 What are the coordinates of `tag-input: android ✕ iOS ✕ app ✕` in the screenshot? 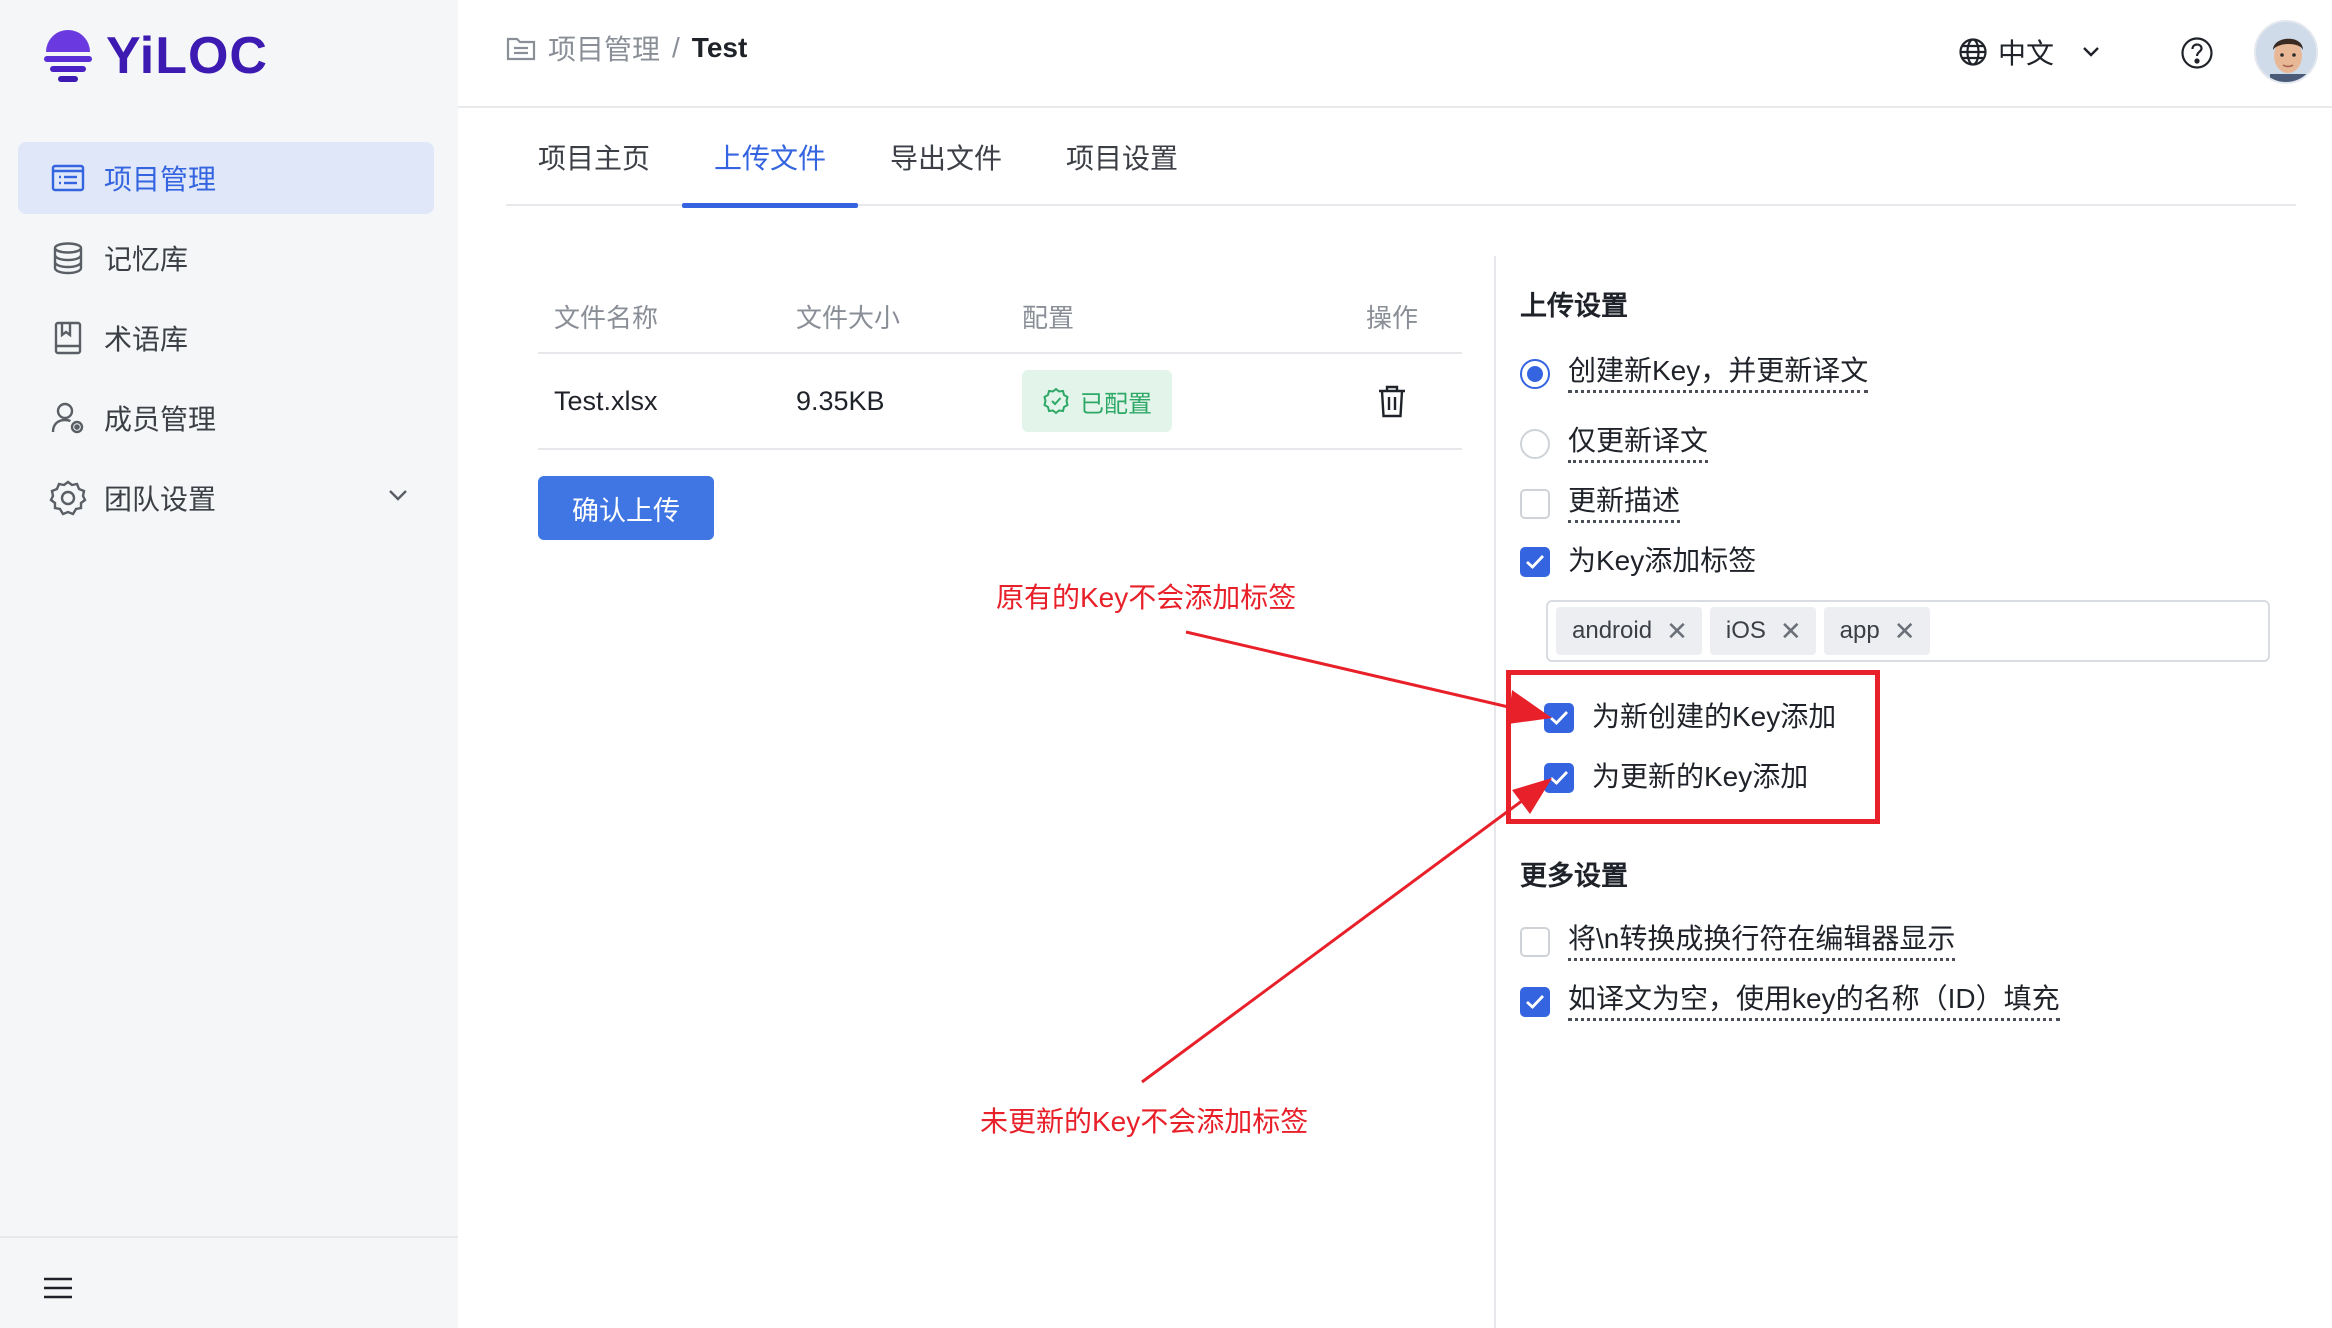 It's located at (1908, 631).